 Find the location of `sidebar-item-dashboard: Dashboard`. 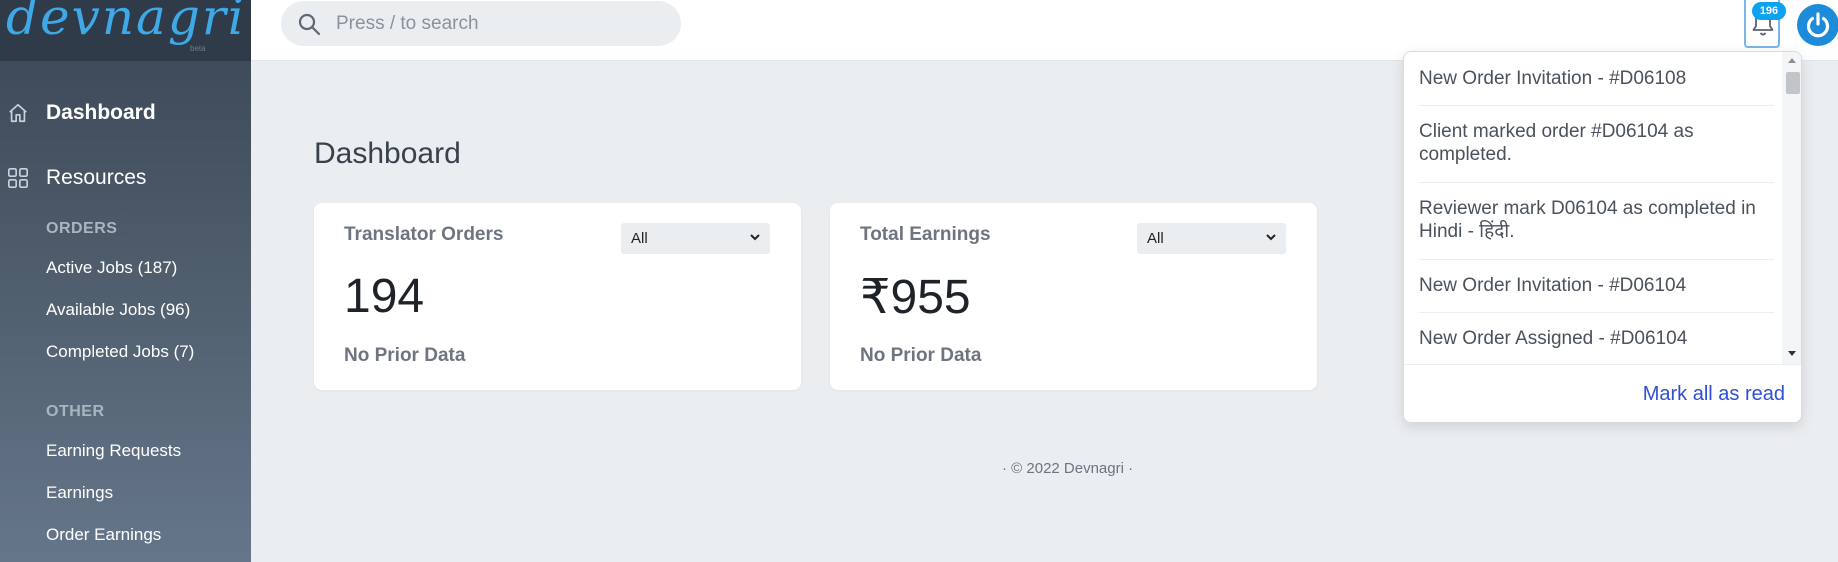

sidebar-item-dashboard: Dashboard is located at coordinates (125, 113).